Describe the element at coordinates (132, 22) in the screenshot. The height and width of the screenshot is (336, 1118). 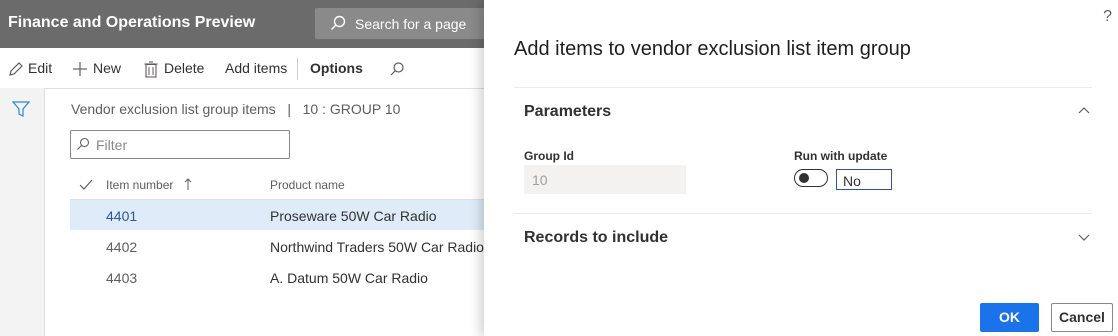
I see `app-title: Finance and Operations Preview` at that location.